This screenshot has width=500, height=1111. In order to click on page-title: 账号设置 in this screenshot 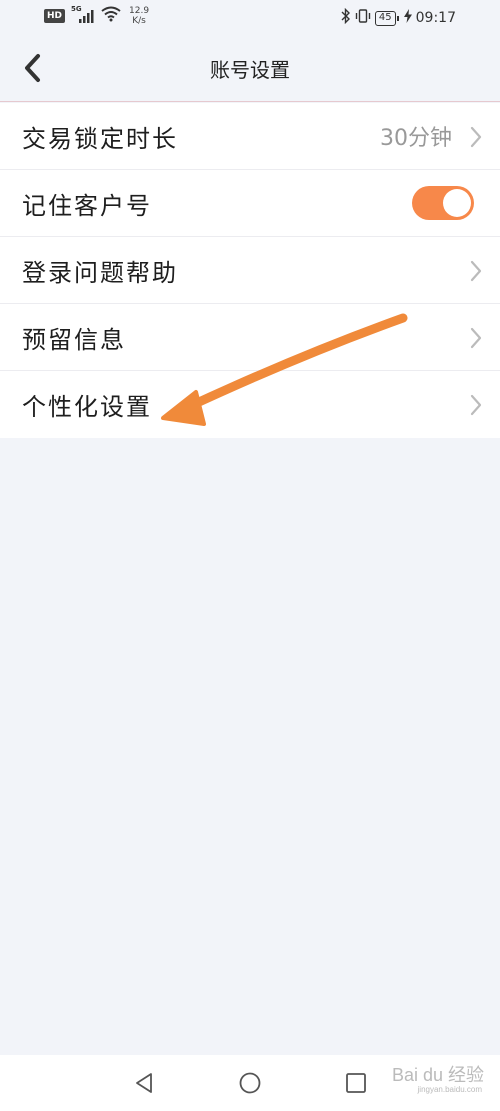, I will do `click(250, 70)`.